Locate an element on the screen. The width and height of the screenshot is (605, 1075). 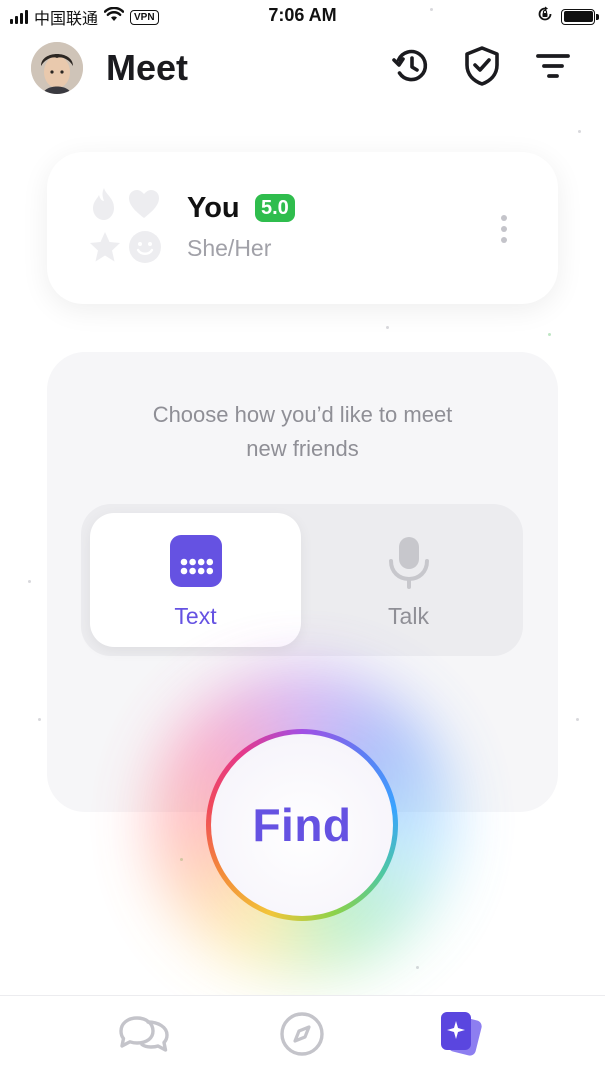
heart-icon is located at coordinates (144, 206).